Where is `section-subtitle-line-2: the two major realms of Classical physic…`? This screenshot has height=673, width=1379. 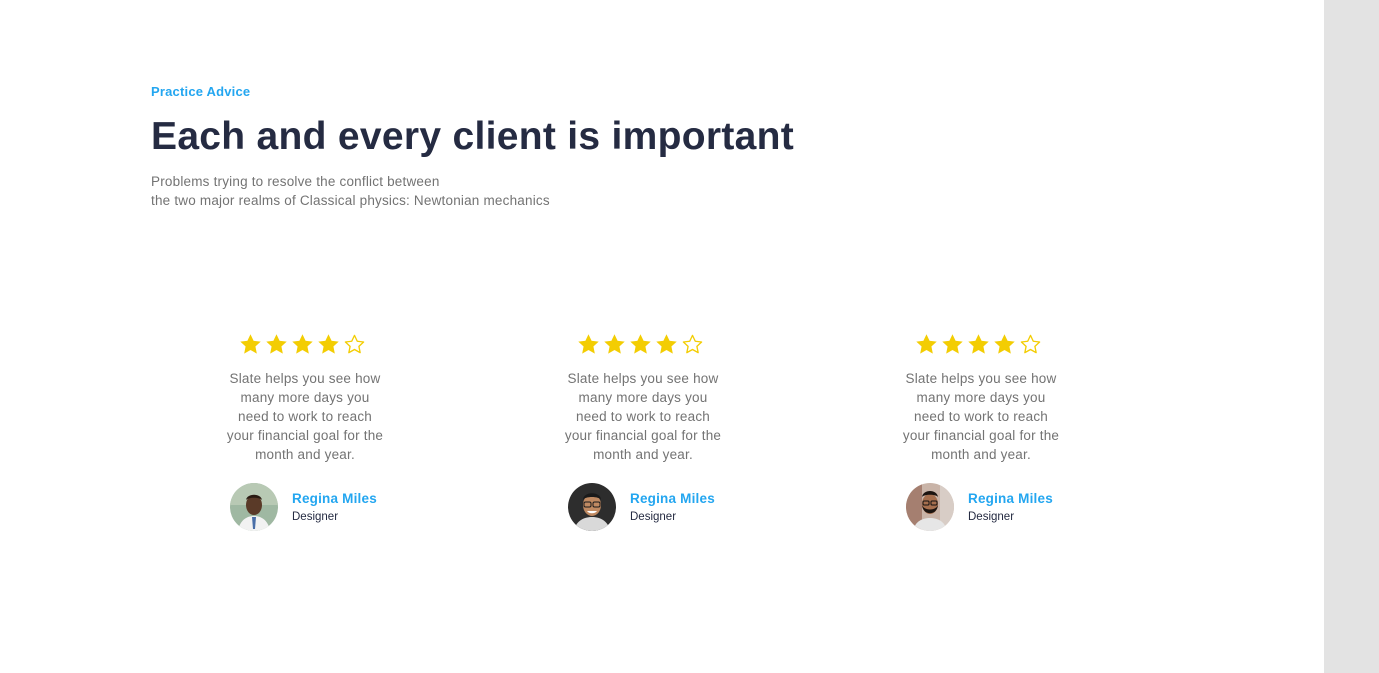
section-subtitle-line-2: the two major realms of Classical physic… is located at coordinates (350, 200).